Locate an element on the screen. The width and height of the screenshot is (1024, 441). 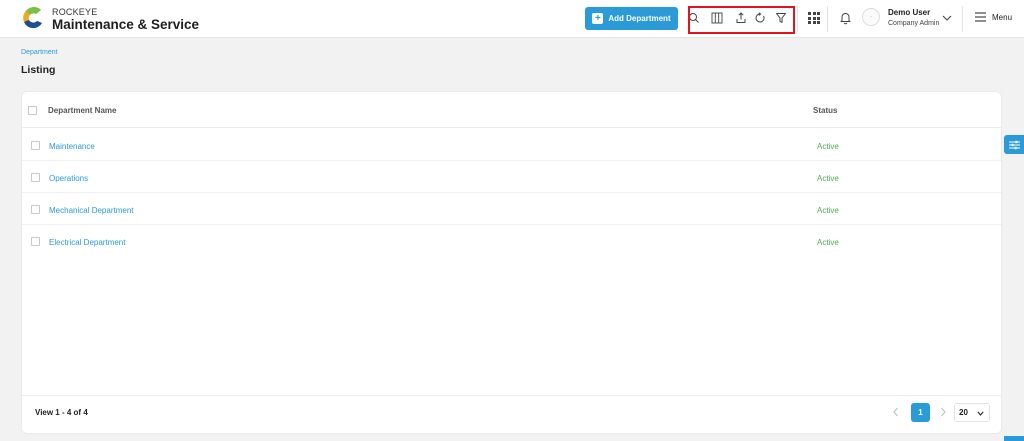
page-size-value: 20 is located at coordinates (963, 412).